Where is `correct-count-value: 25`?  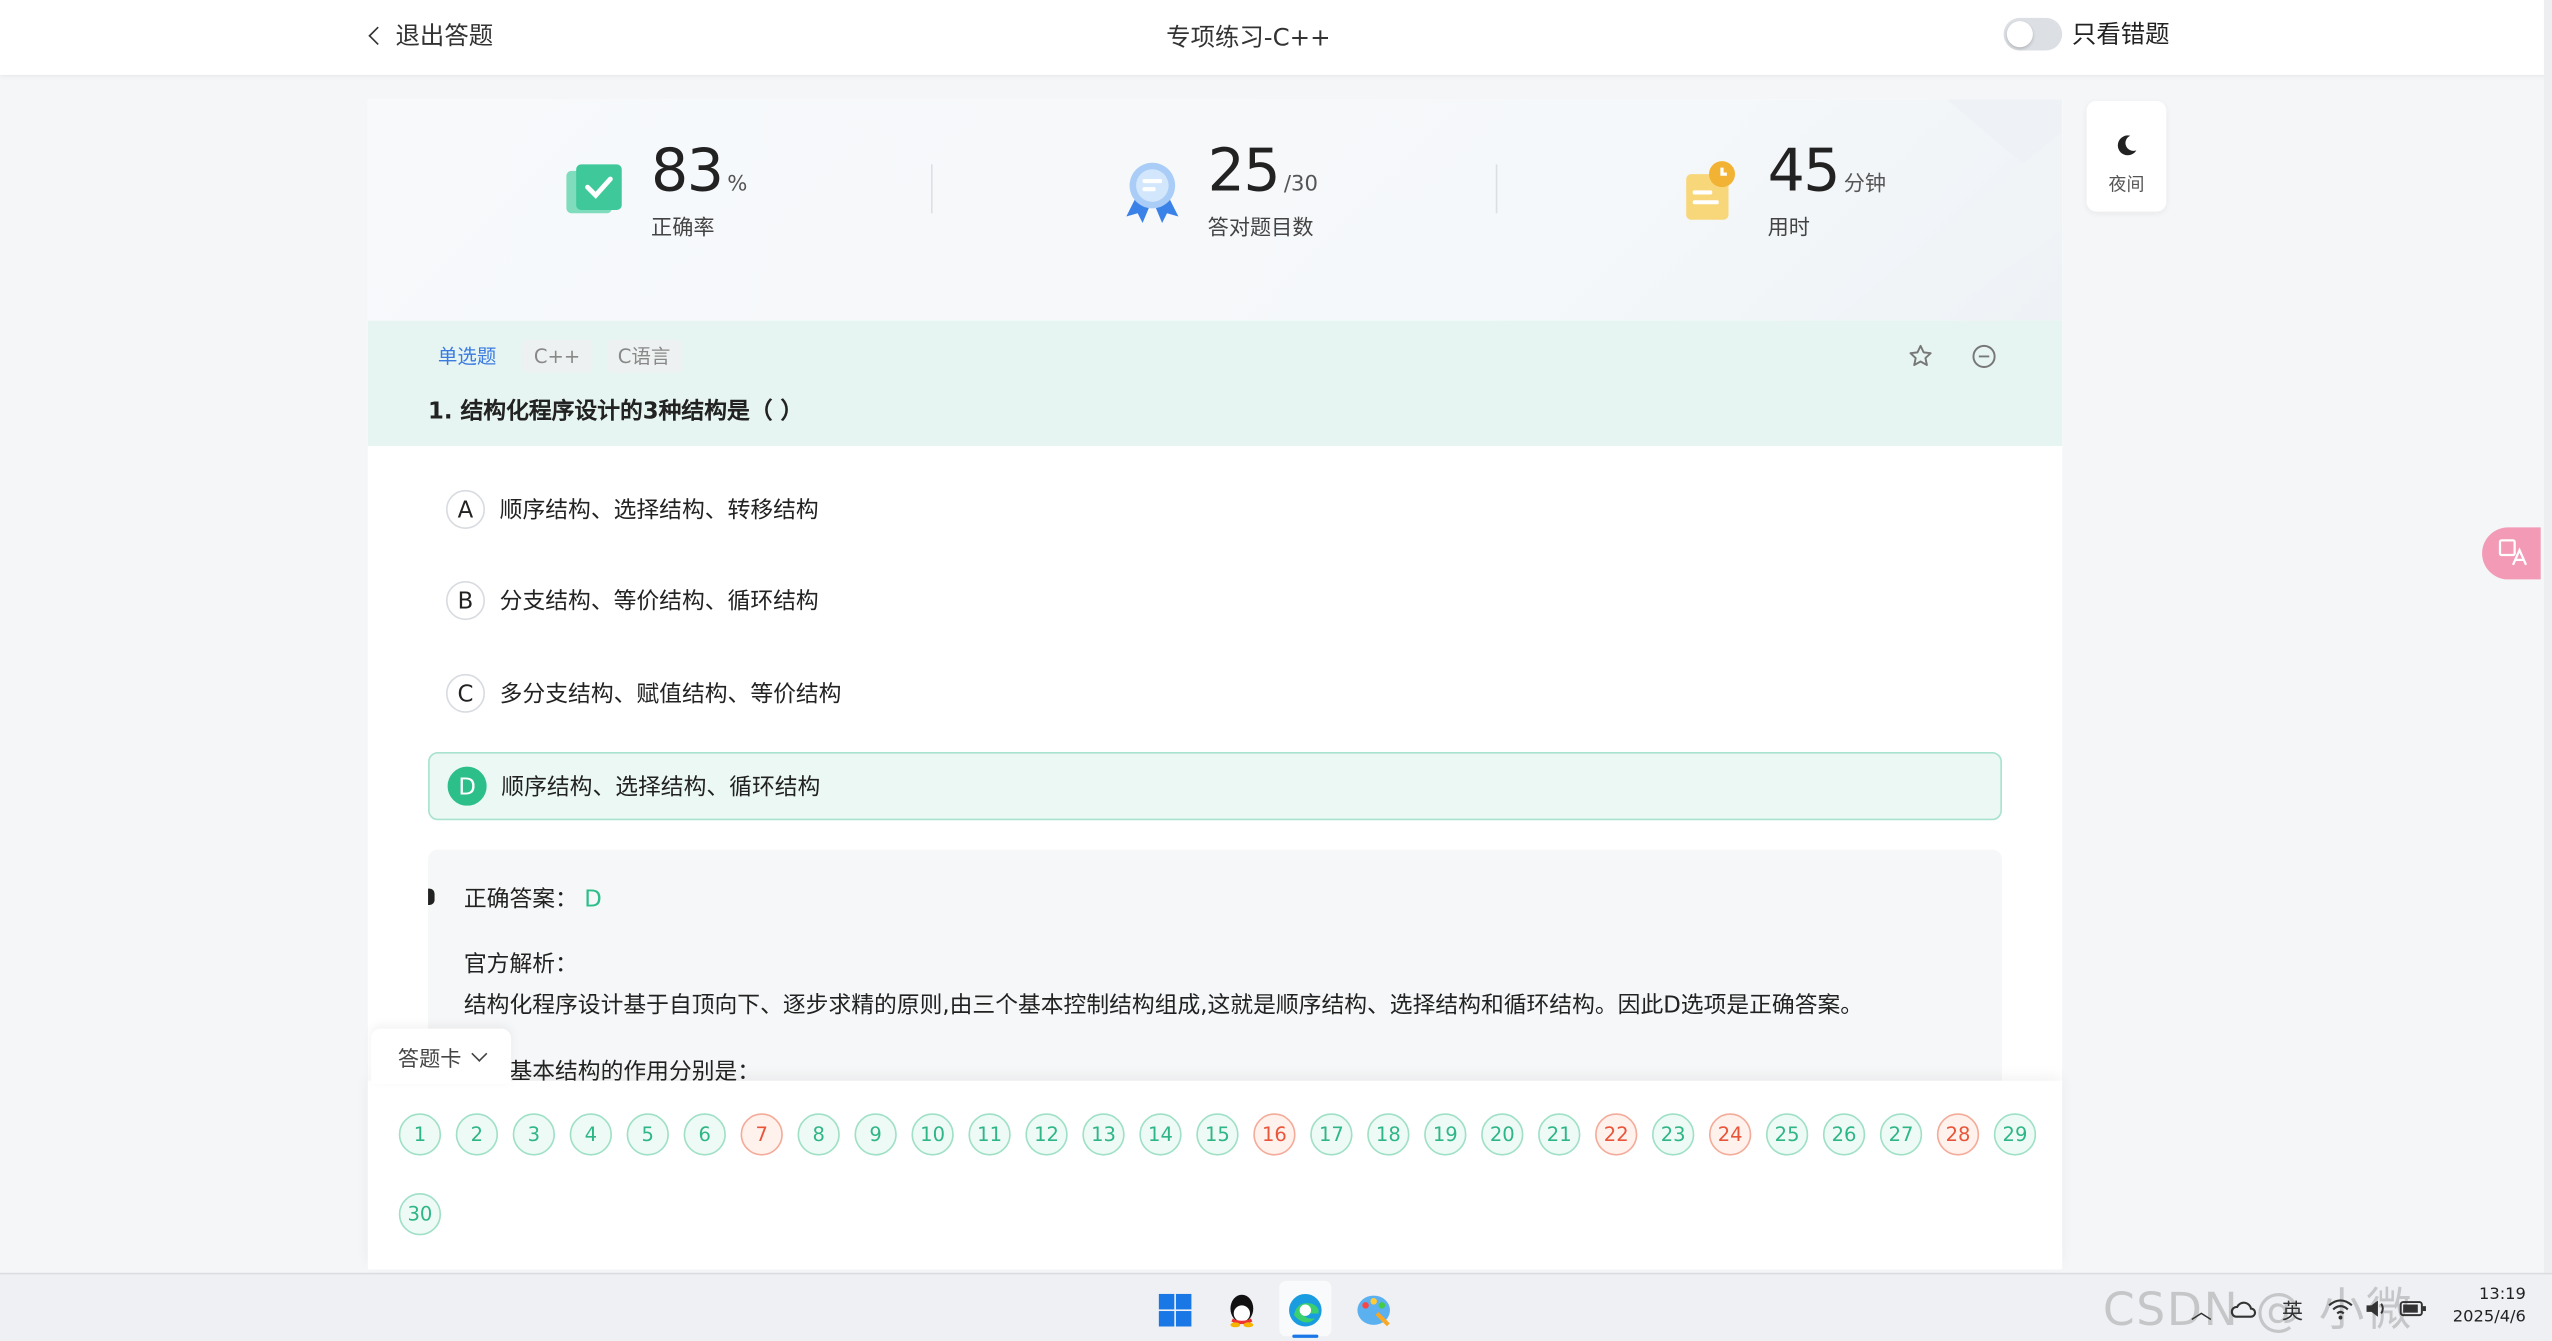 correct-count-value: 25 is located at coordinates (1244, 172).